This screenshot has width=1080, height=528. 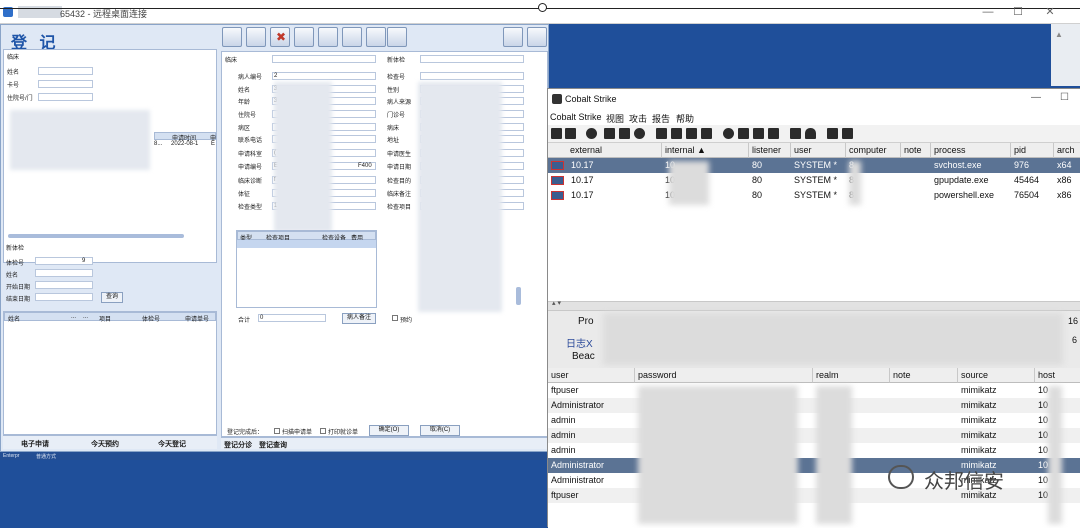 I want to click on reservation-checkbox, so click(x=395, y=318).